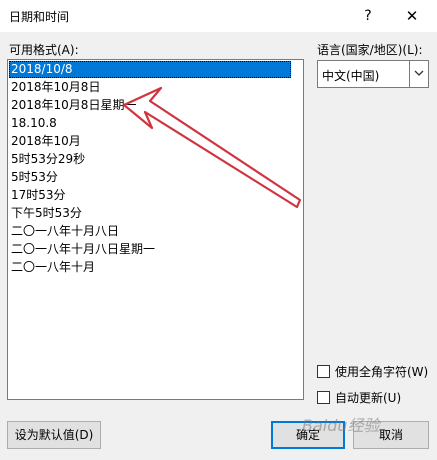 The height and width of the screenshot is (460, 437). Describe the element at coordinates (218, 16) in the screenshot. I see `title-bar: 日期和时间 ? ✕` at that location.